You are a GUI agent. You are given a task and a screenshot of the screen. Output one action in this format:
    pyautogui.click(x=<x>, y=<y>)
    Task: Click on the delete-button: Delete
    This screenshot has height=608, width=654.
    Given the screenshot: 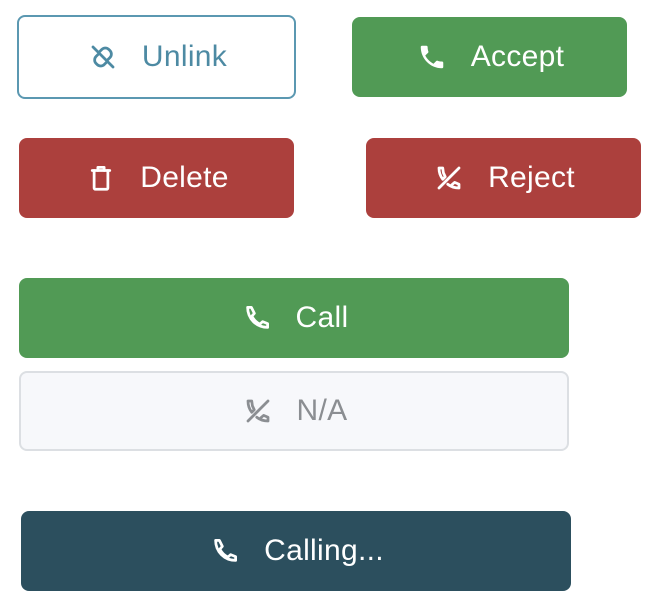 What is the action you would take?
    pyautogui.click(x=156, y=178)
    